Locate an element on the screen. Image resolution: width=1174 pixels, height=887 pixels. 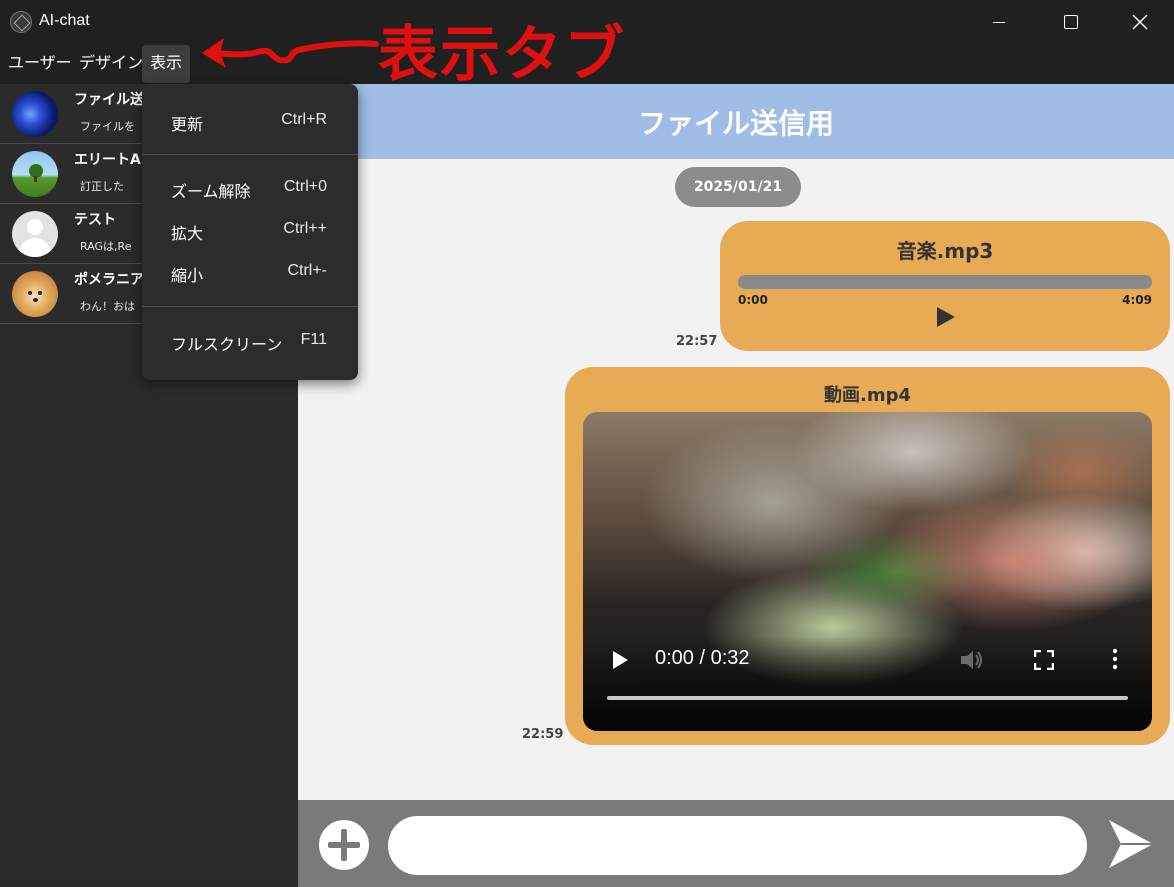
chat-preview: ファイルを is located at coordinates (107, 126).